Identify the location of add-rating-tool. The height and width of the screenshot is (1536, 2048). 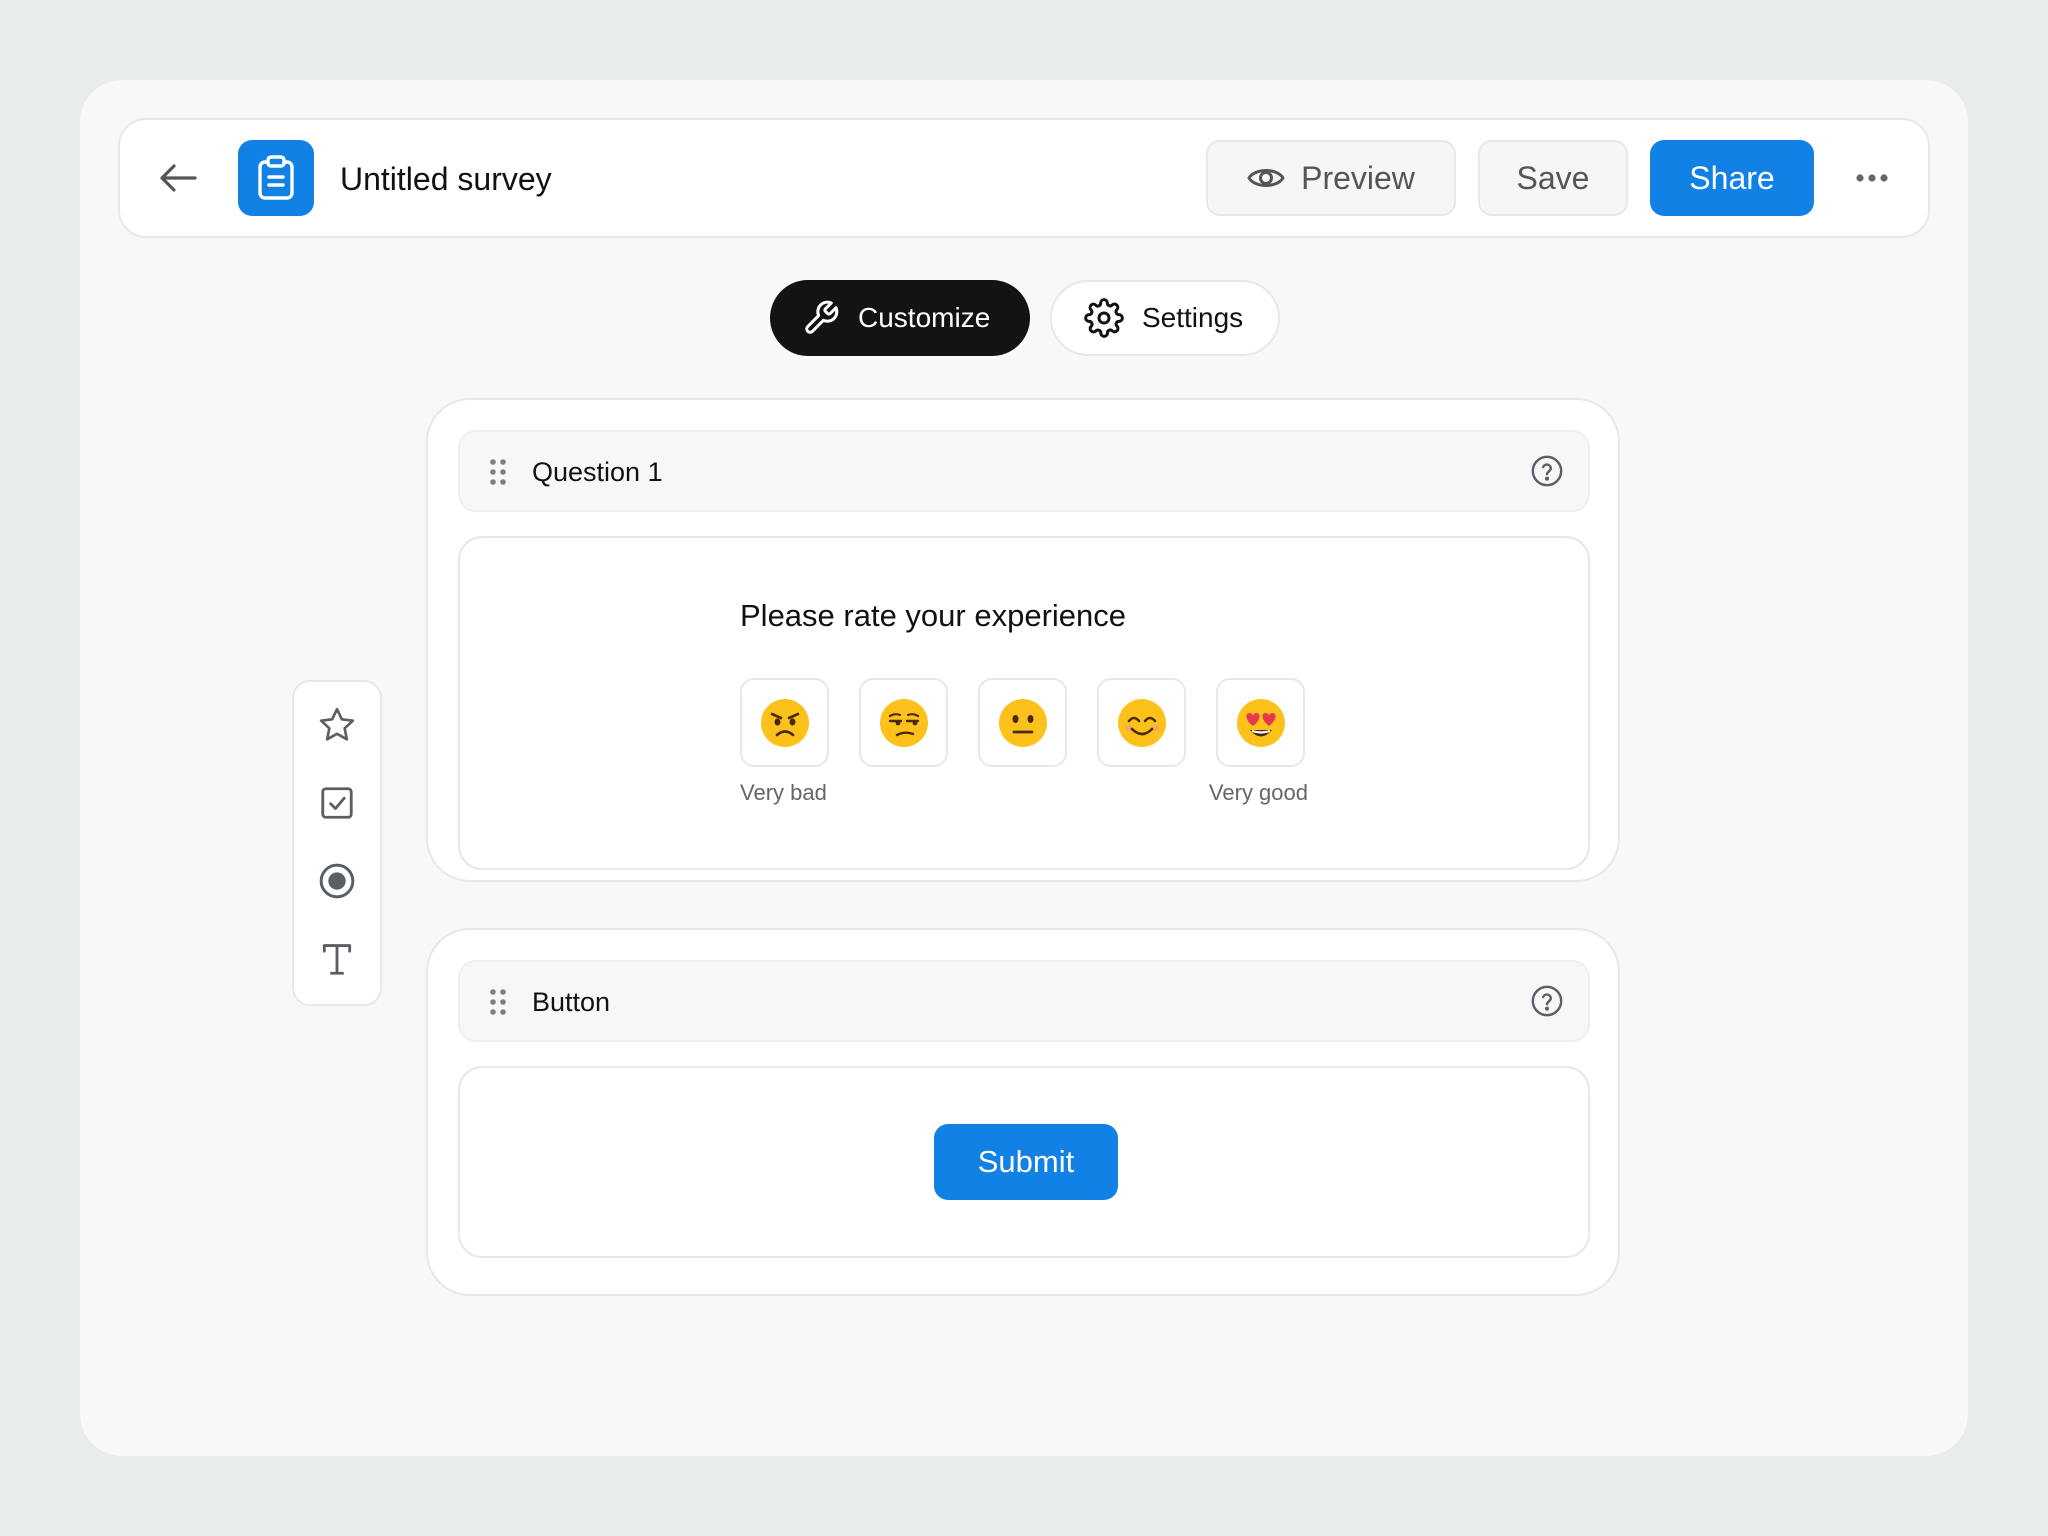
(337, 725).